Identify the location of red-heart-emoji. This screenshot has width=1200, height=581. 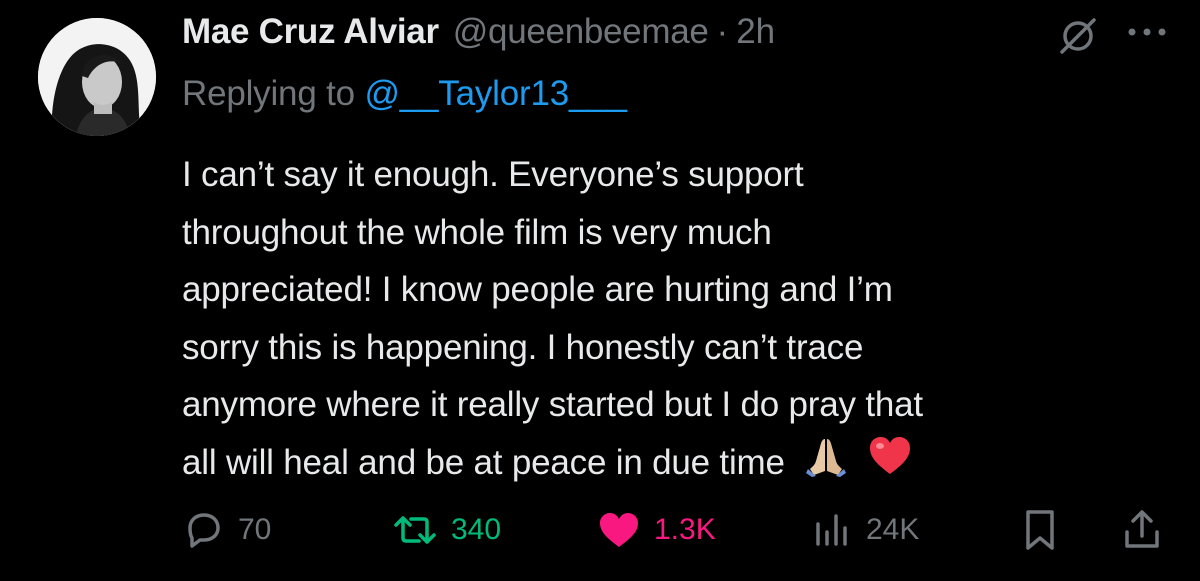
(890, 465).